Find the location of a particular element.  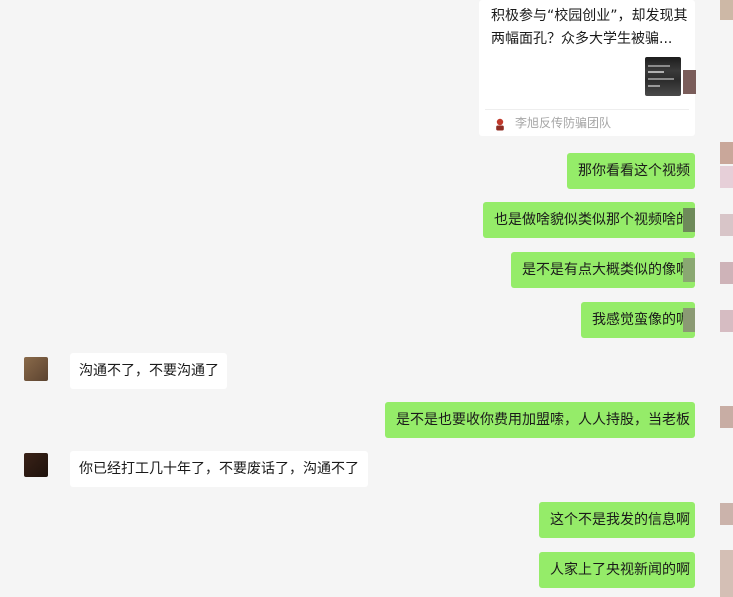

message-bubble: 那你看看这个视频 is located at coordinates (631, 171).